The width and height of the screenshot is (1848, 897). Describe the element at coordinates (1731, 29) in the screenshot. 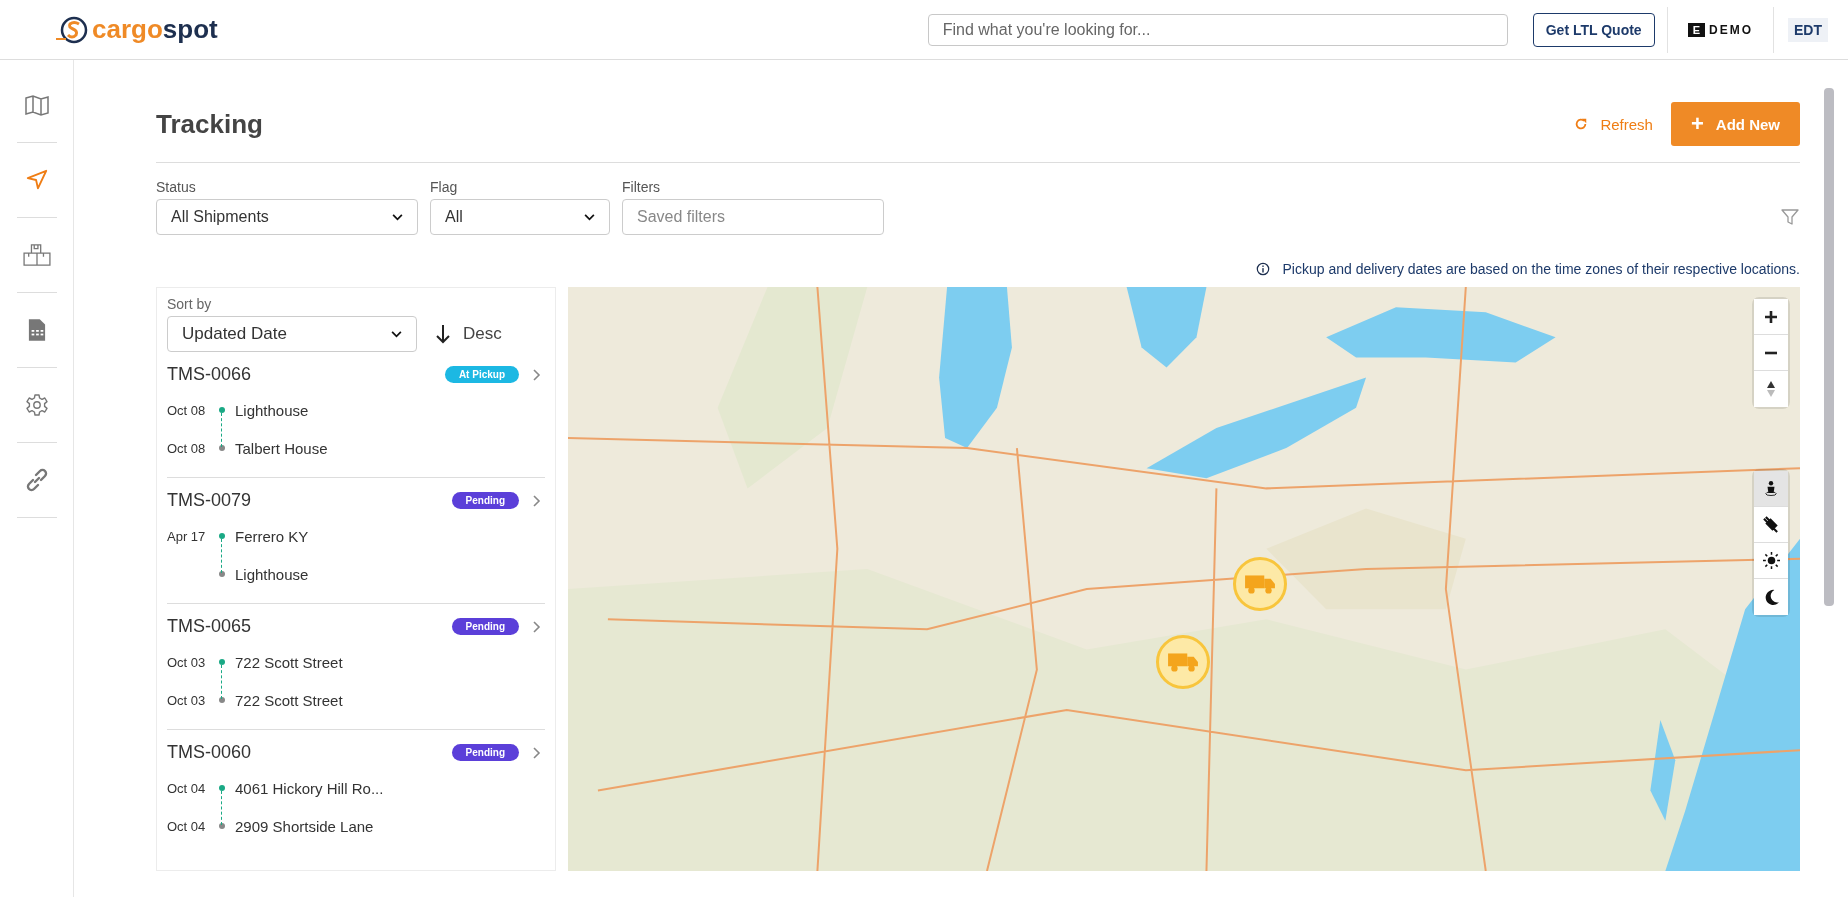

I see `company-name: DEMO` at that location.